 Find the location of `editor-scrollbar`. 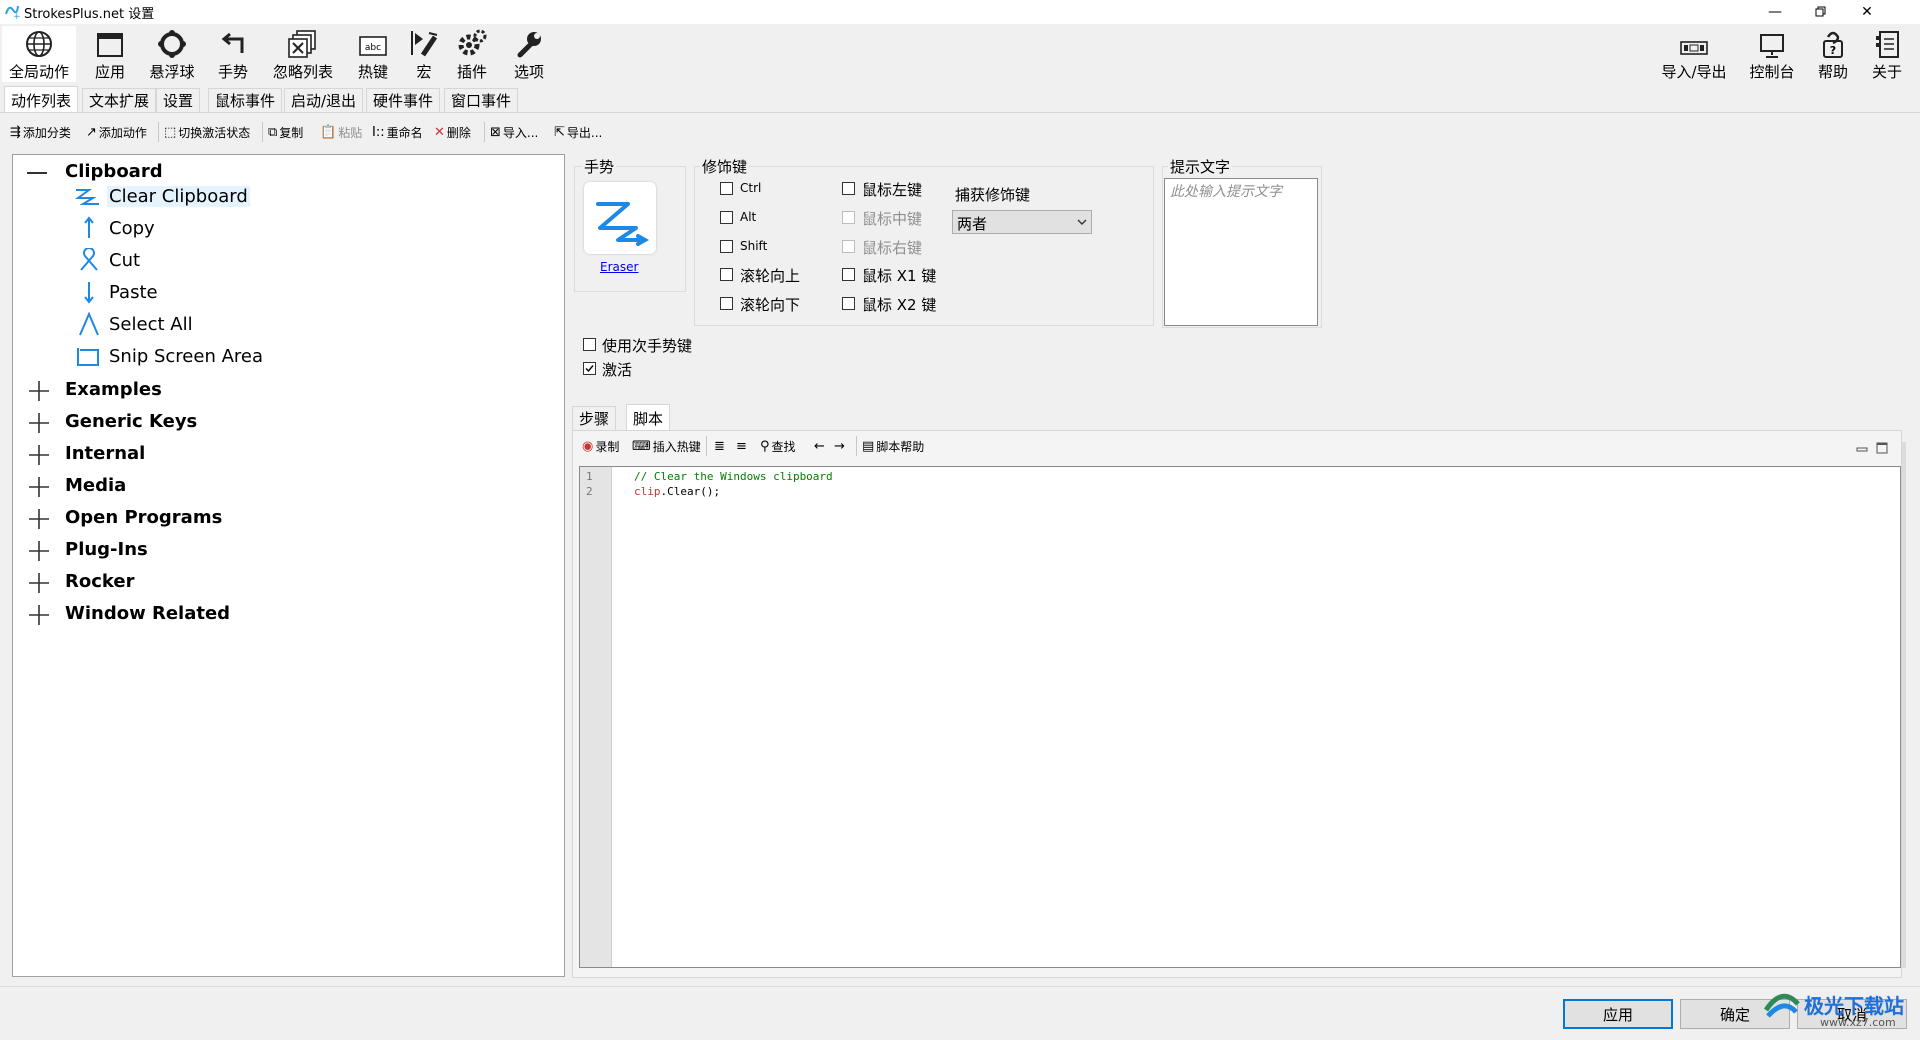

editor-scrollbar is located at coordinates (1904, 705).